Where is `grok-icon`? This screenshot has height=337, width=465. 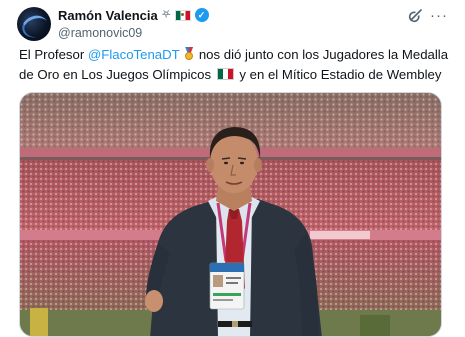
grok-icon is located at coordinates (416, 15).